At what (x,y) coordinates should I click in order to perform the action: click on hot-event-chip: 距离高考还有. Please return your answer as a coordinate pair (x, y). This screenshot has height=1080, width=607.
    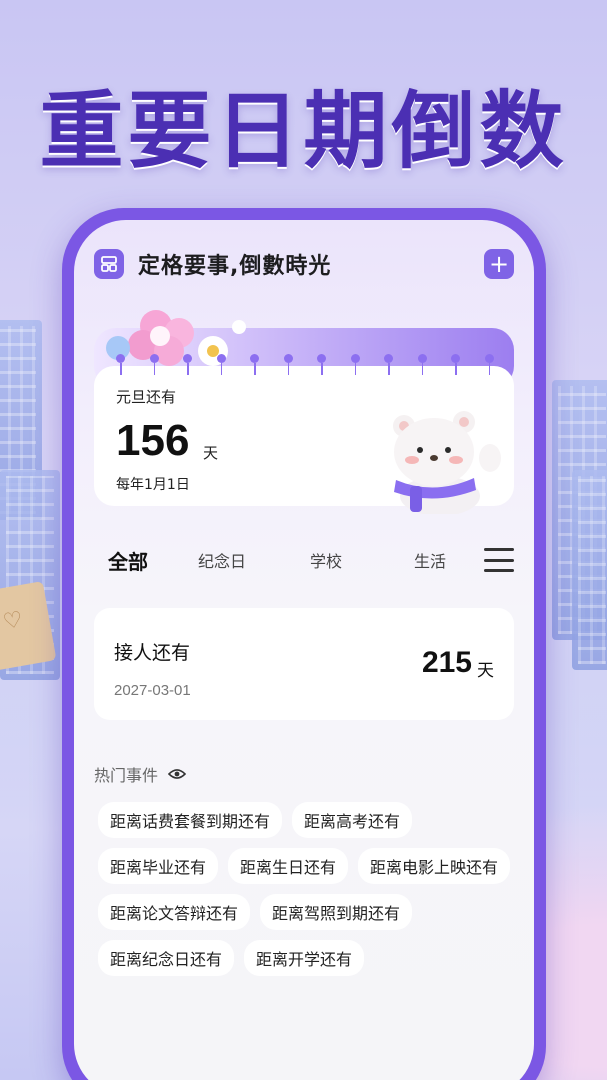
    Looking at the image, I should click on (352, 820).